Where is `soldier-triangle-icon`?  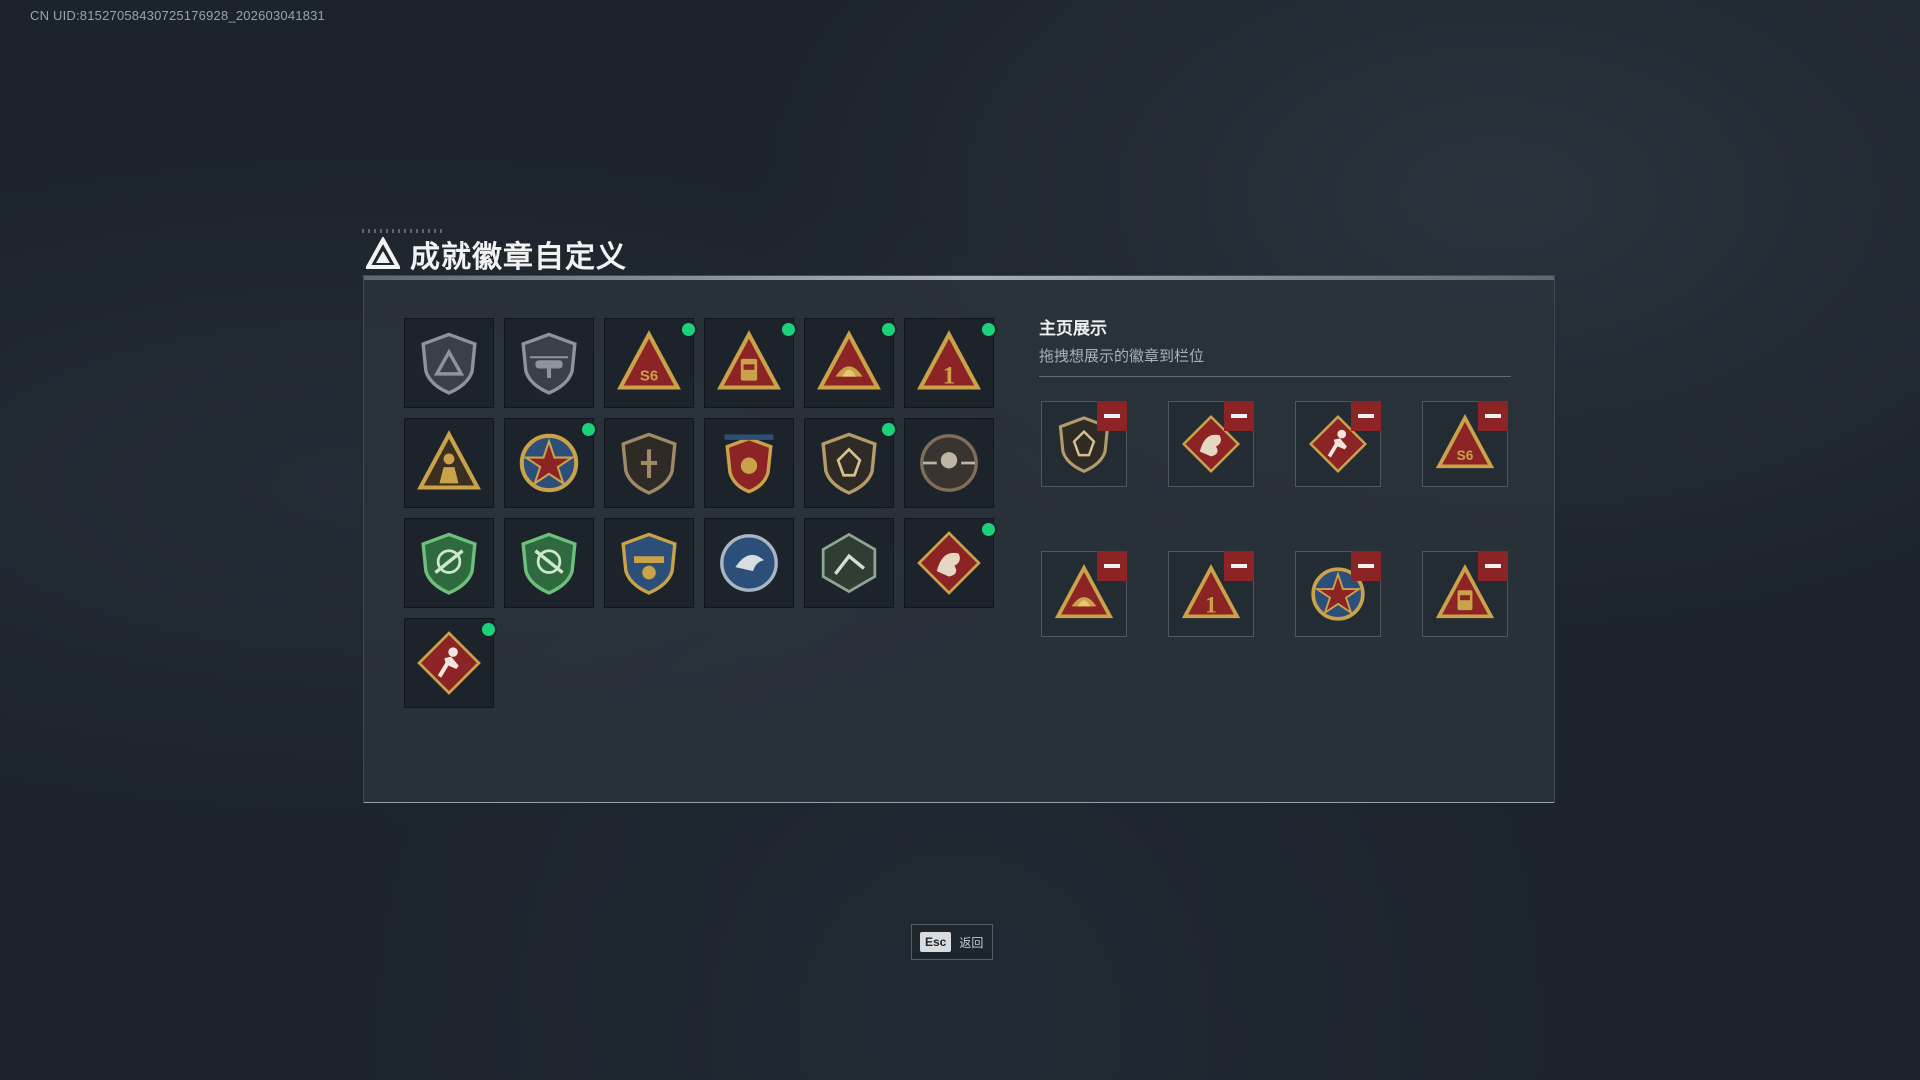
soldier-triangle-icon is located at coordinates (449, 460).